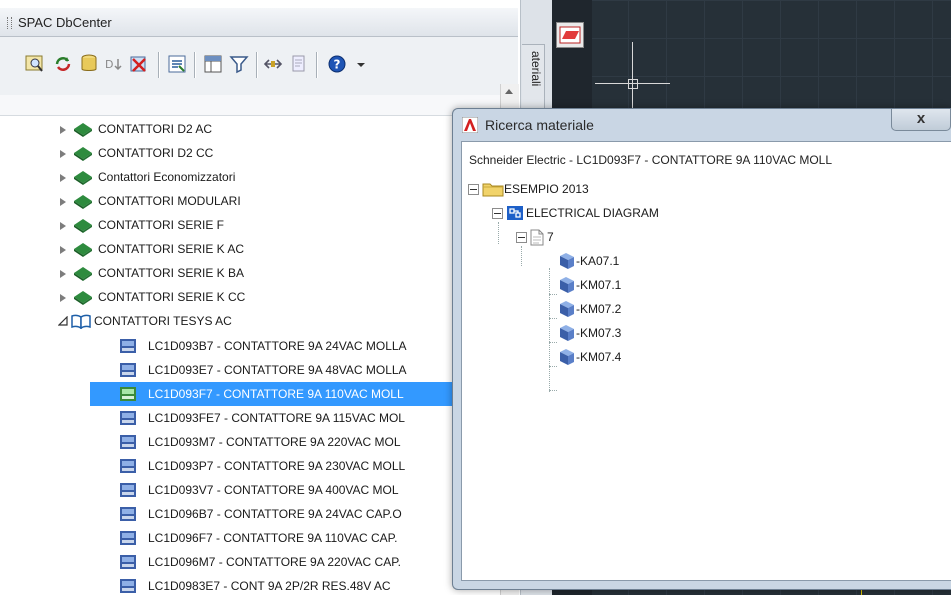 Image resolution: width=951 pixels, height=595 pixels. Describe the element at coordinates (275, 442) in the screenshot. I see `tree-item: LC1D093M7 - CONTATTORE 9A 220VAC MOL` at that location.